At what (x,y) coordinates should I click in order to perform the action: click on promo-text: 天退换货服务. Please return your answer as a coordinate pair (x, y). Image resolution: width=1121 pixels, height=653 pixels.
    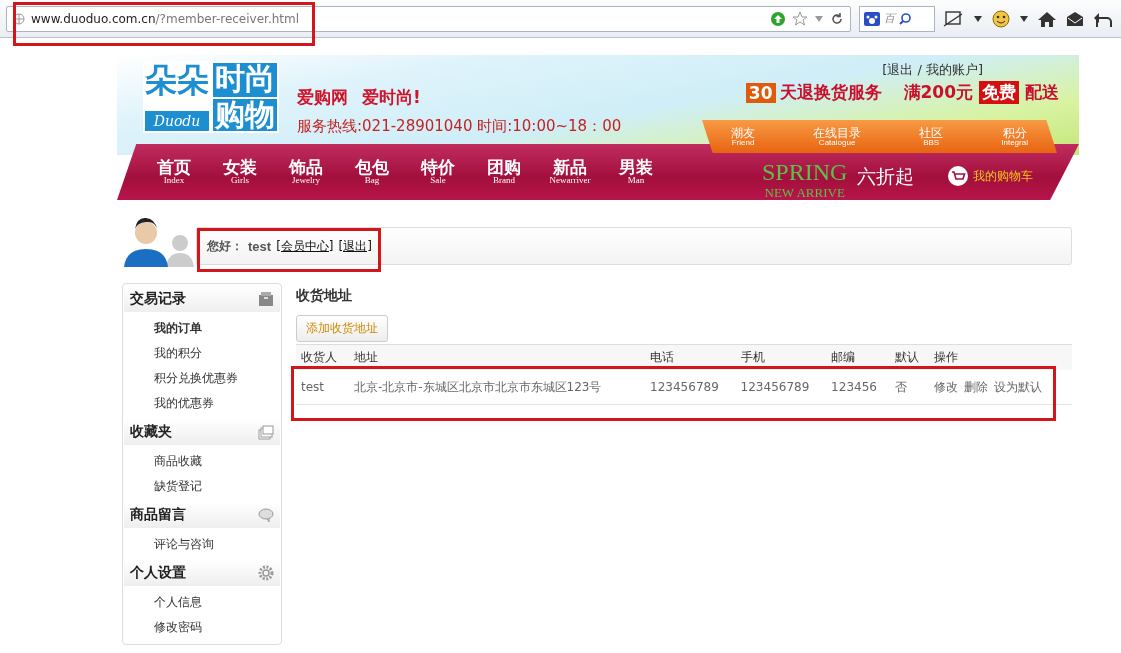
    Looking at the image, I should click on (830, 92).